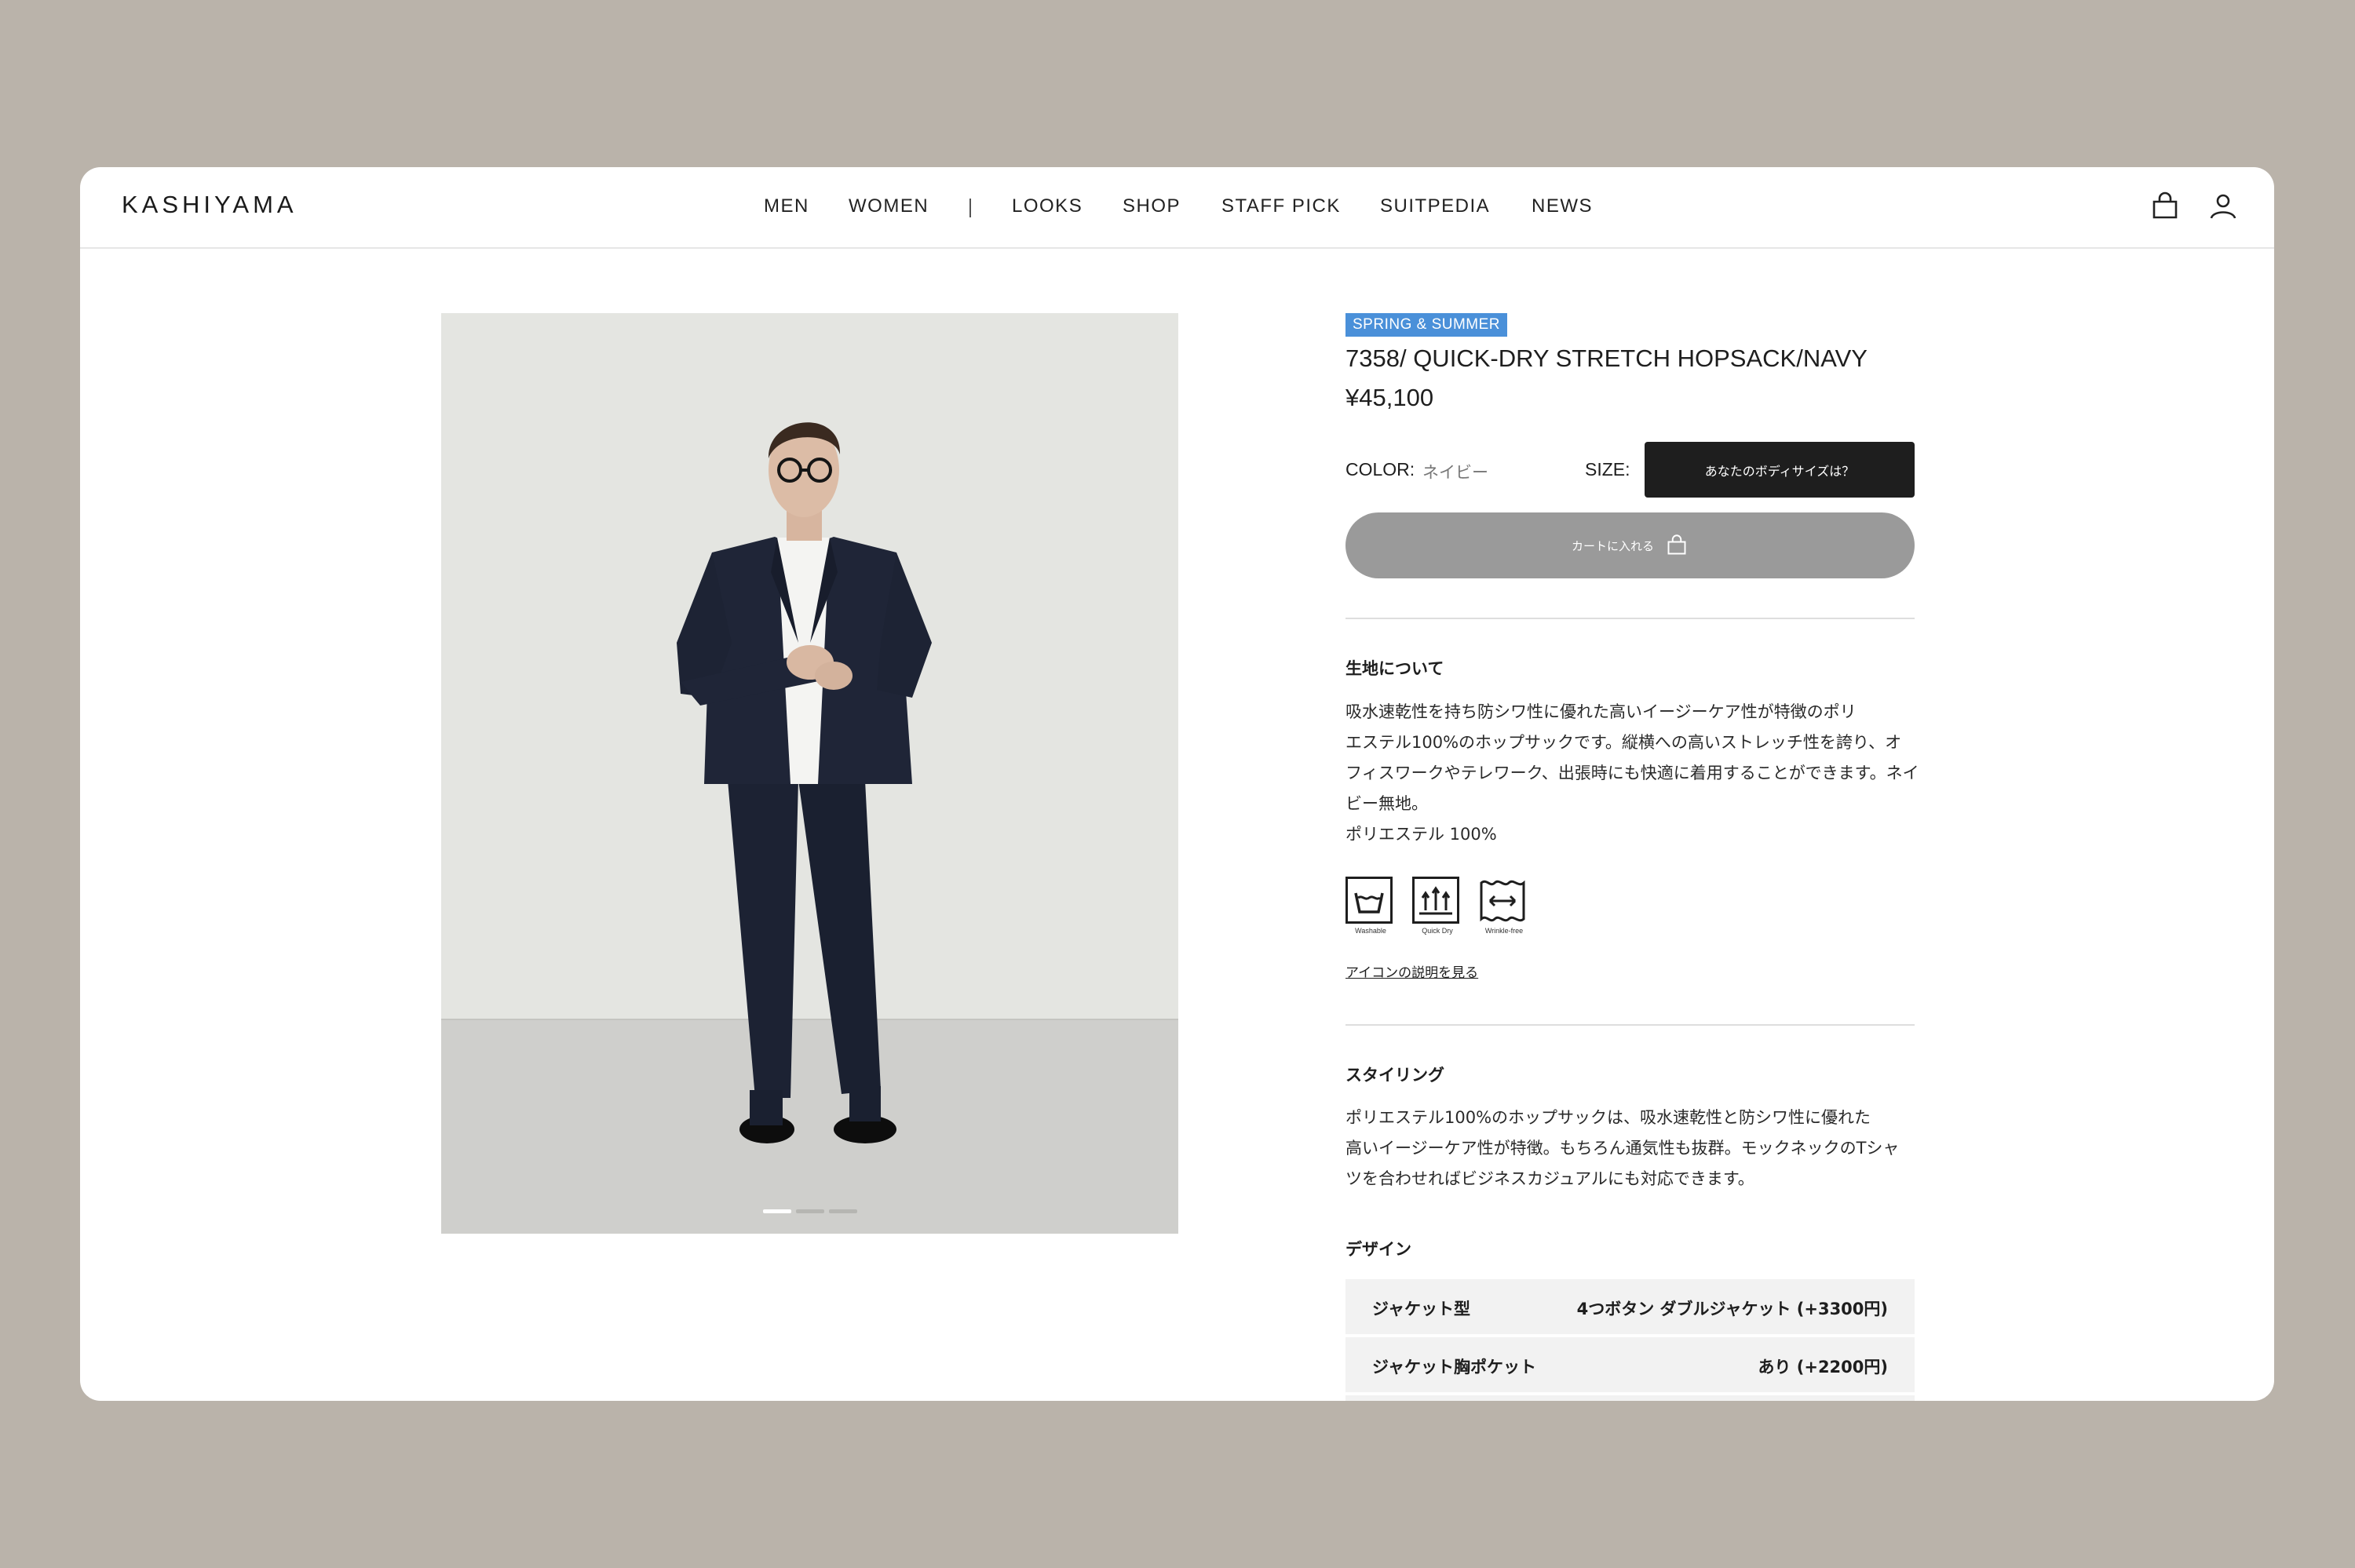 The image size is (2355, 1568). I want to click on table-row: ジャケット型 4つボタン ダブルジャケット (+3300円), so click(1630, 1306).